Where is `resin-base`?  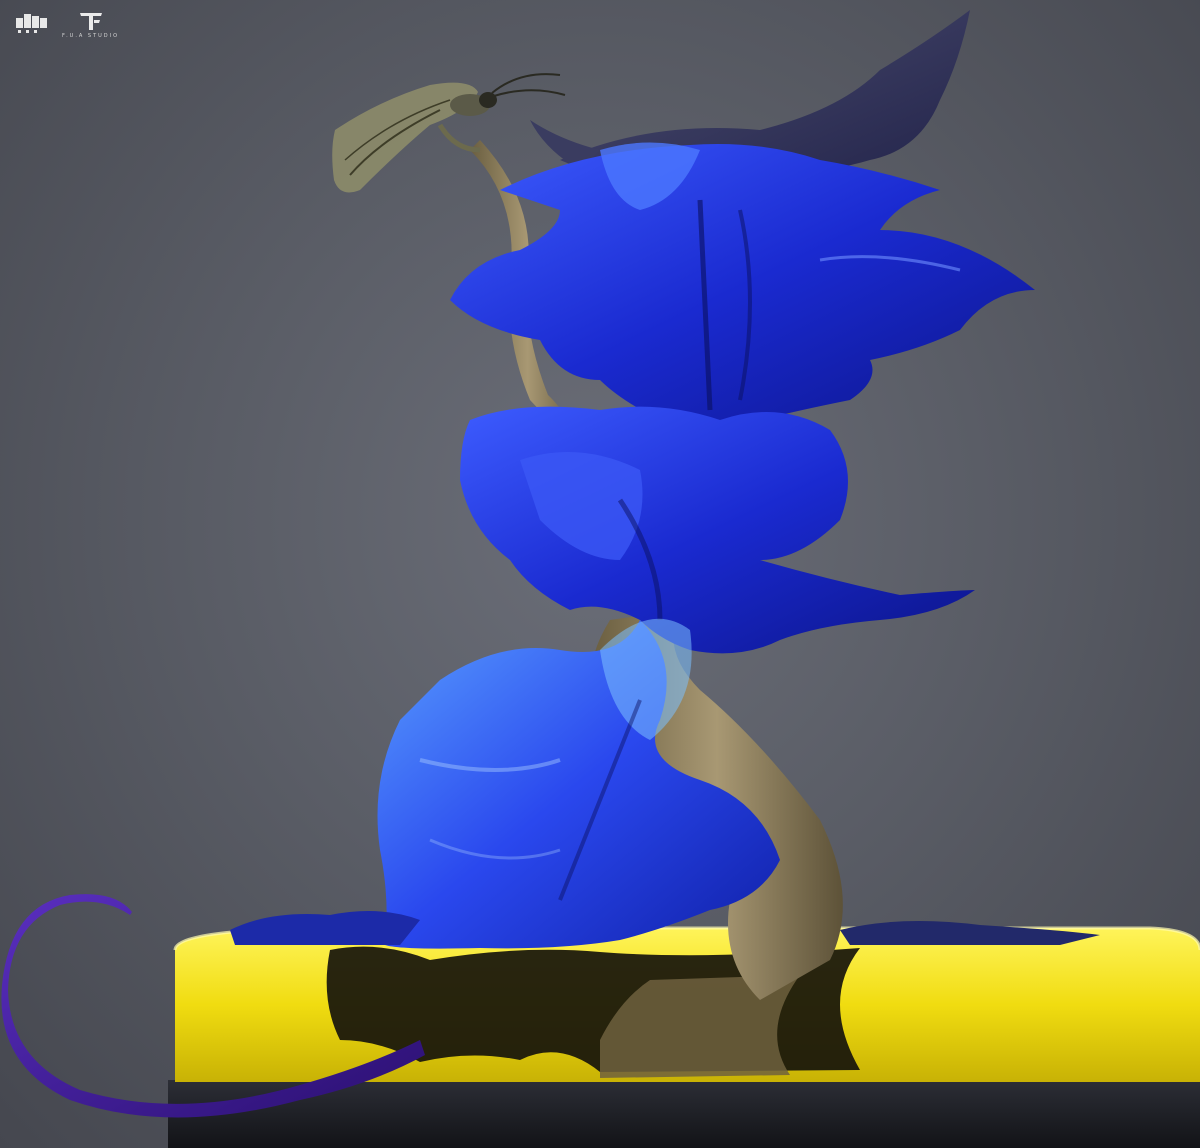
resin-base is located at coordinates (686, 1004).